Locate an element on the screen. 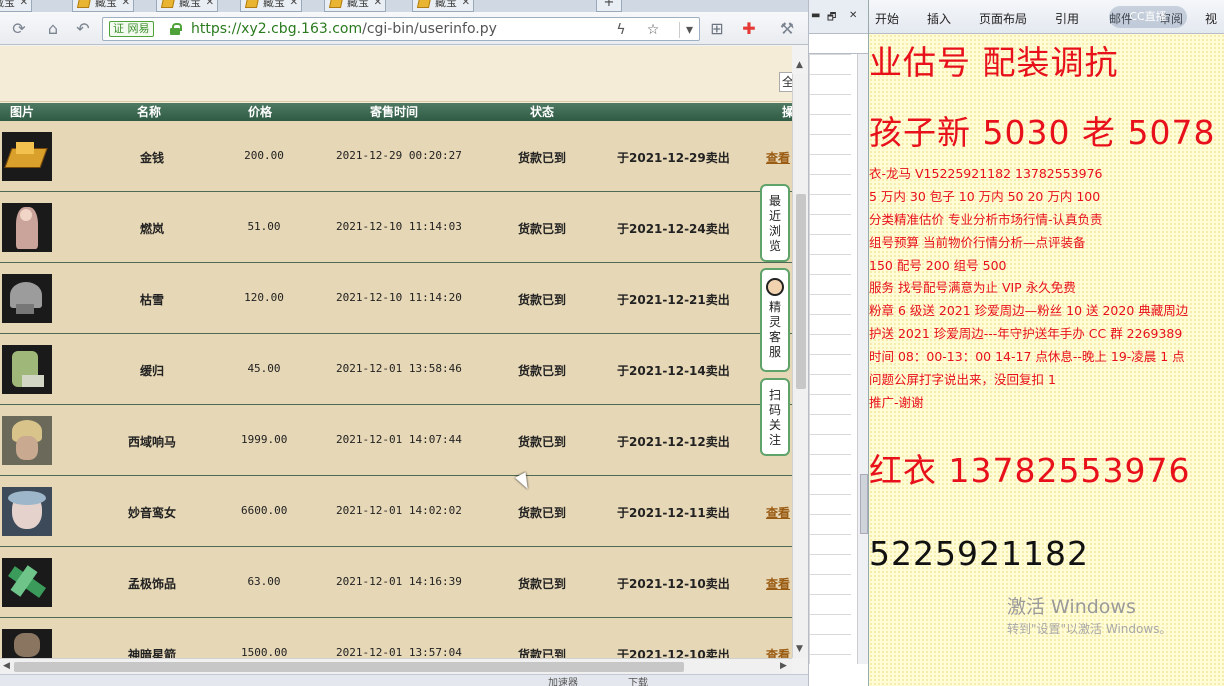 The width and height of the screenshot is (1224, 686). follow-qr-panel: 扫码关注 is located at coordinates (775, 417).